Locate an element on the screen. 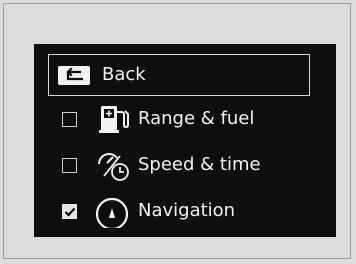  checkbox-navigation-checked is located at coordinates (69, 211).